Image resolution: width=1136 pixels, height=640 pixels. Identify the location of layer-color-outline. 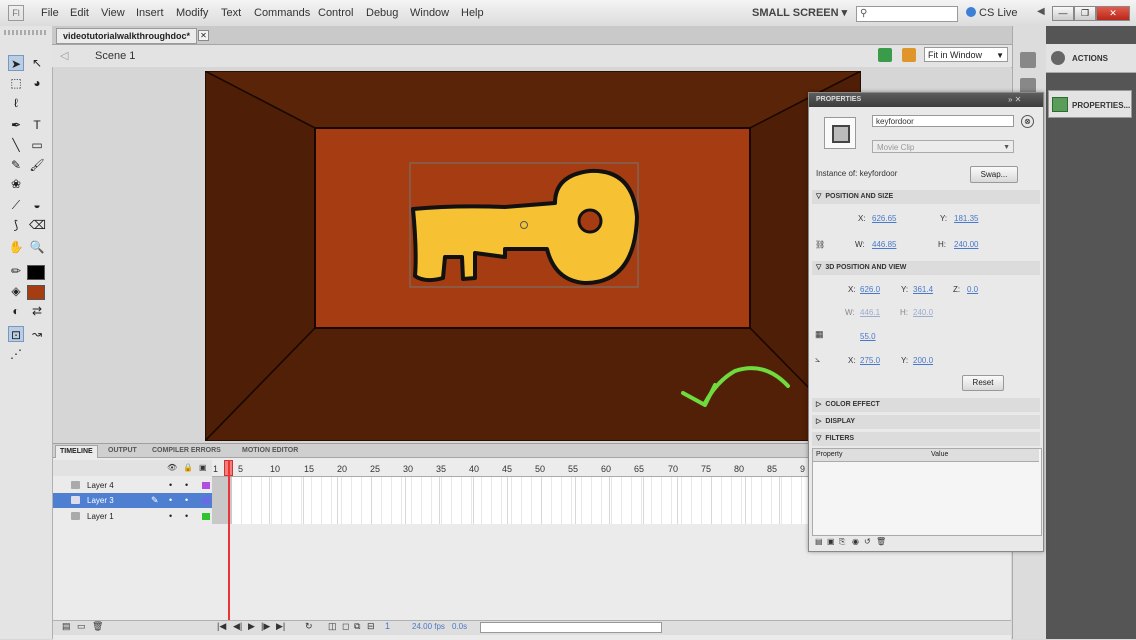
(206, 516).